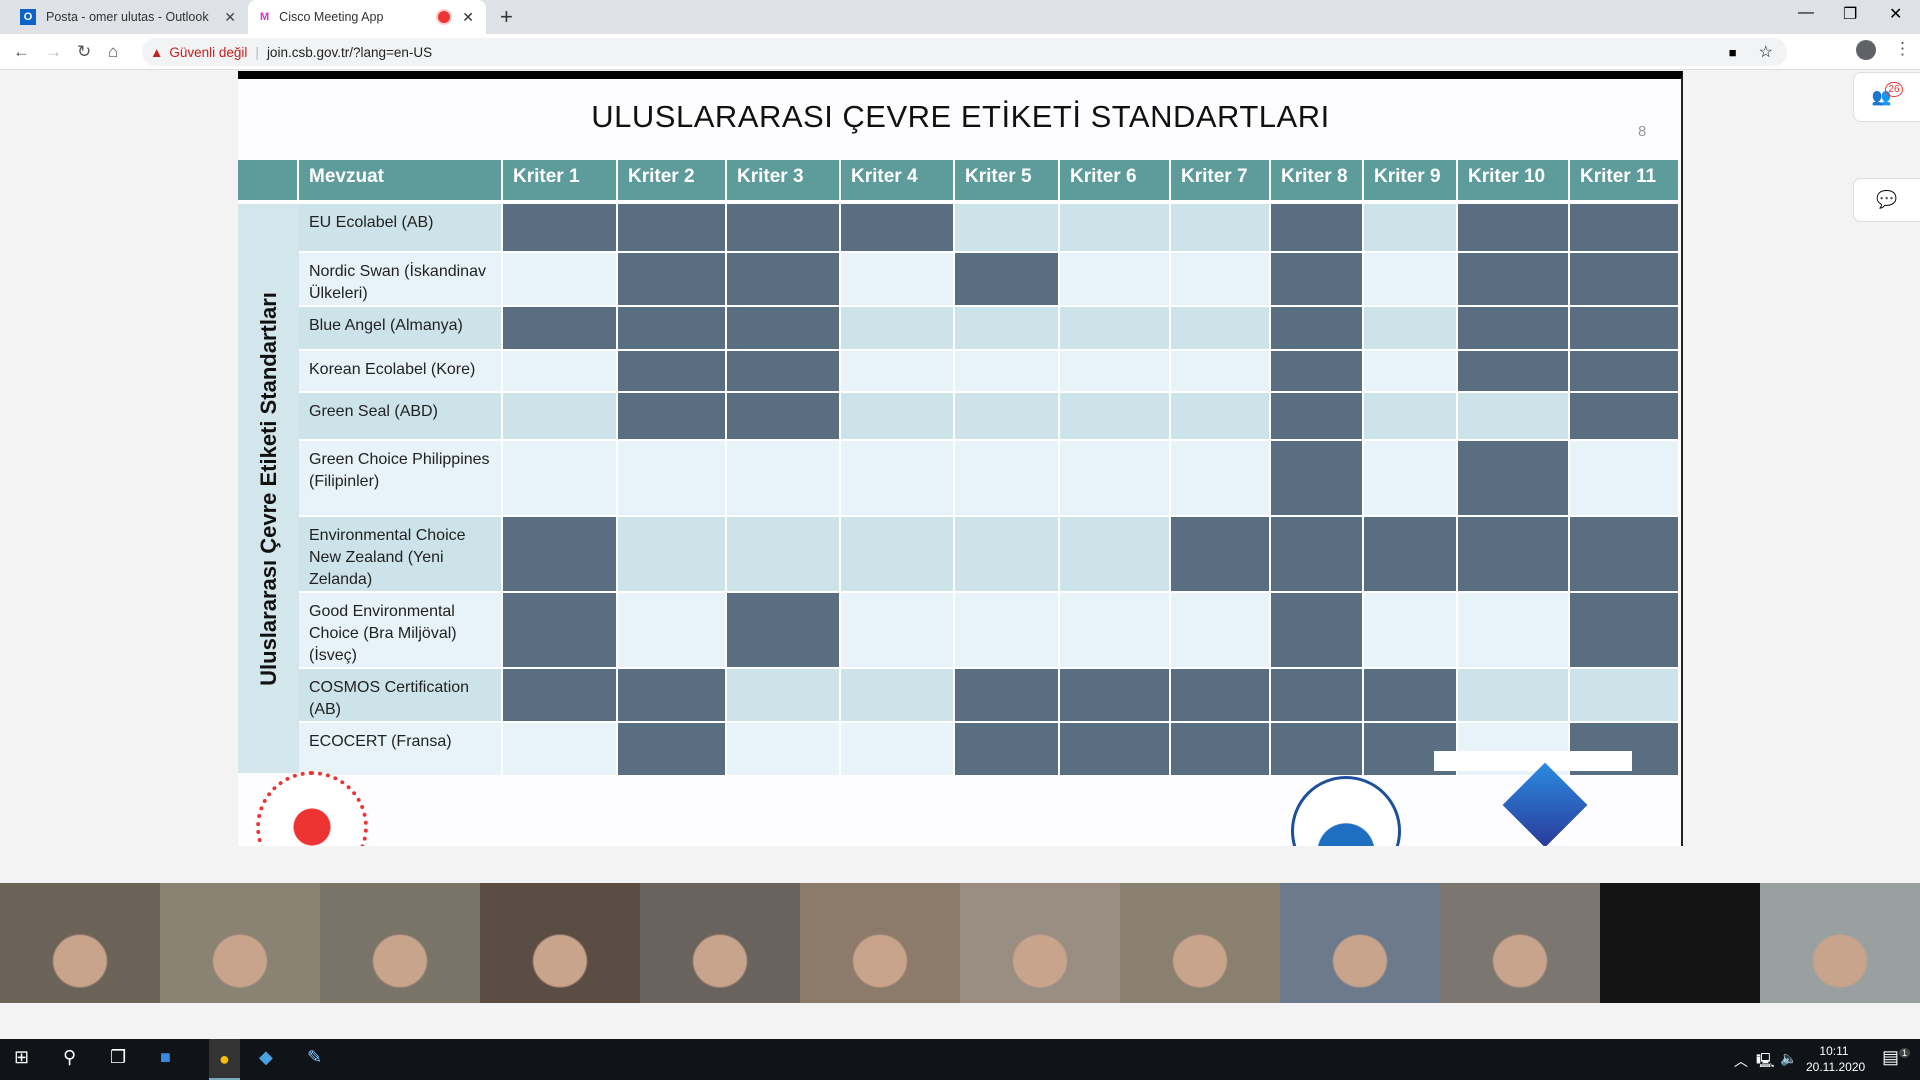 Image resolution: width=1920 pixels, height=1080 pixels. I want to click on profile-icon, so click(1866, 50).